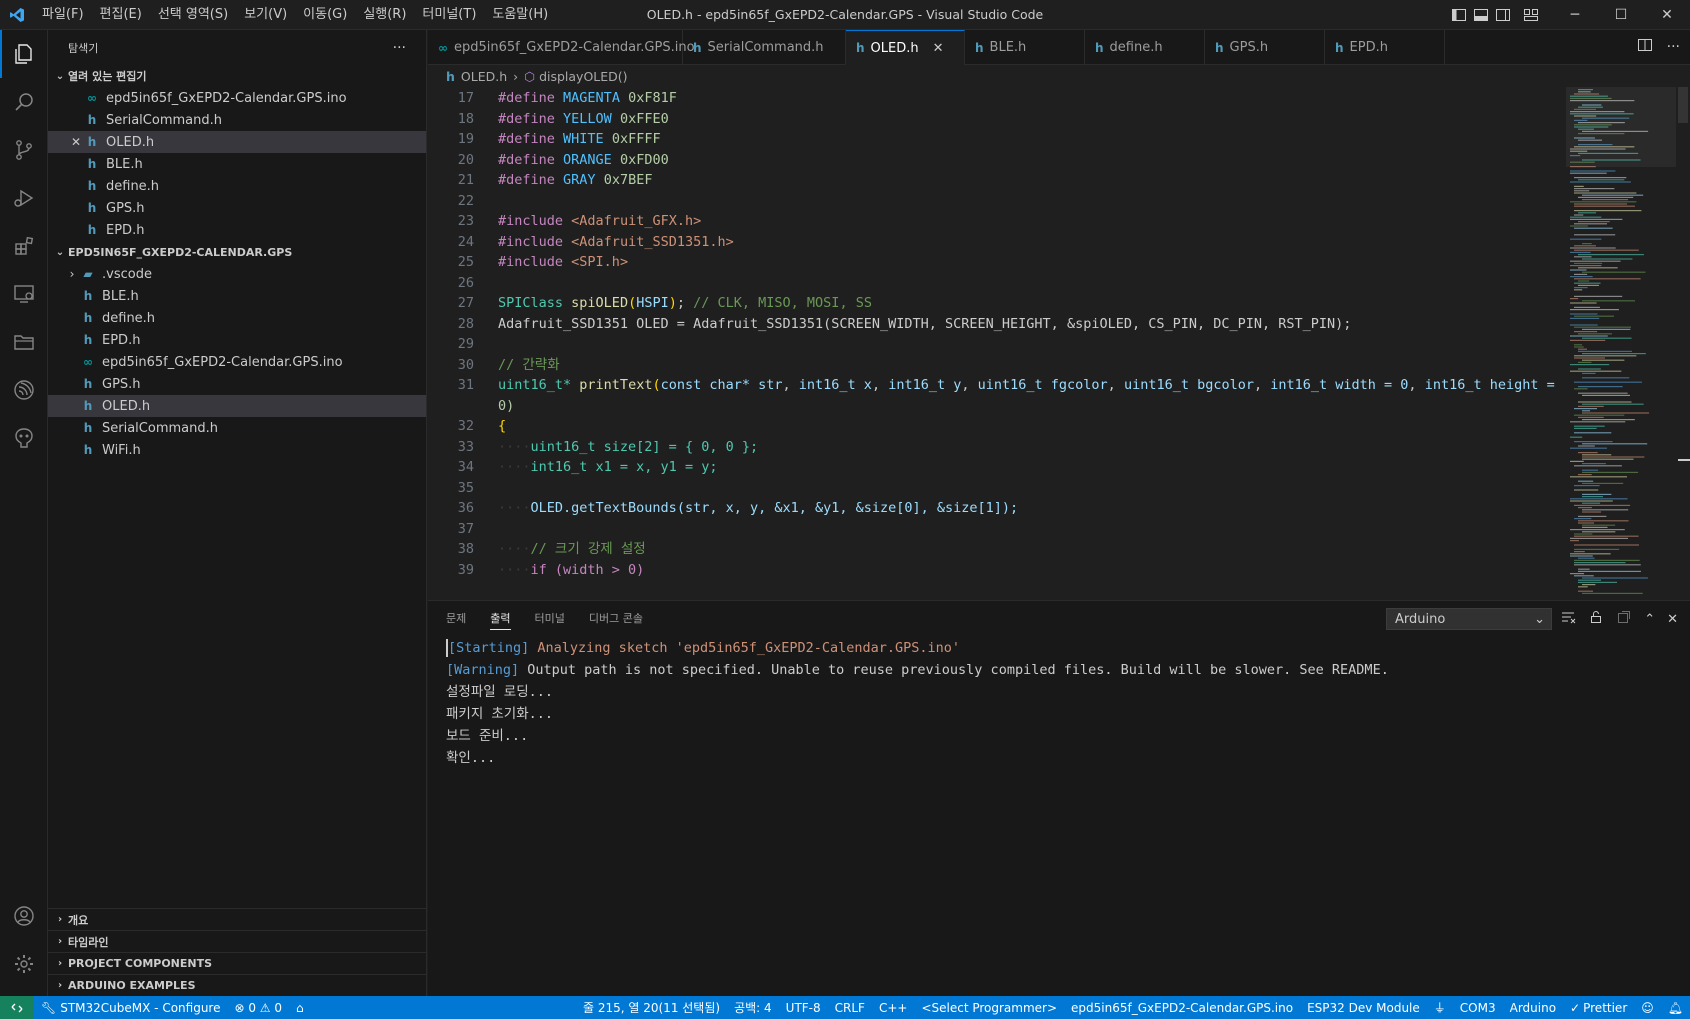 The image size is (1690, 1019). Describe the element at coordinates (24, 246) in the screenshot. I see `extensions-icon` at that location.